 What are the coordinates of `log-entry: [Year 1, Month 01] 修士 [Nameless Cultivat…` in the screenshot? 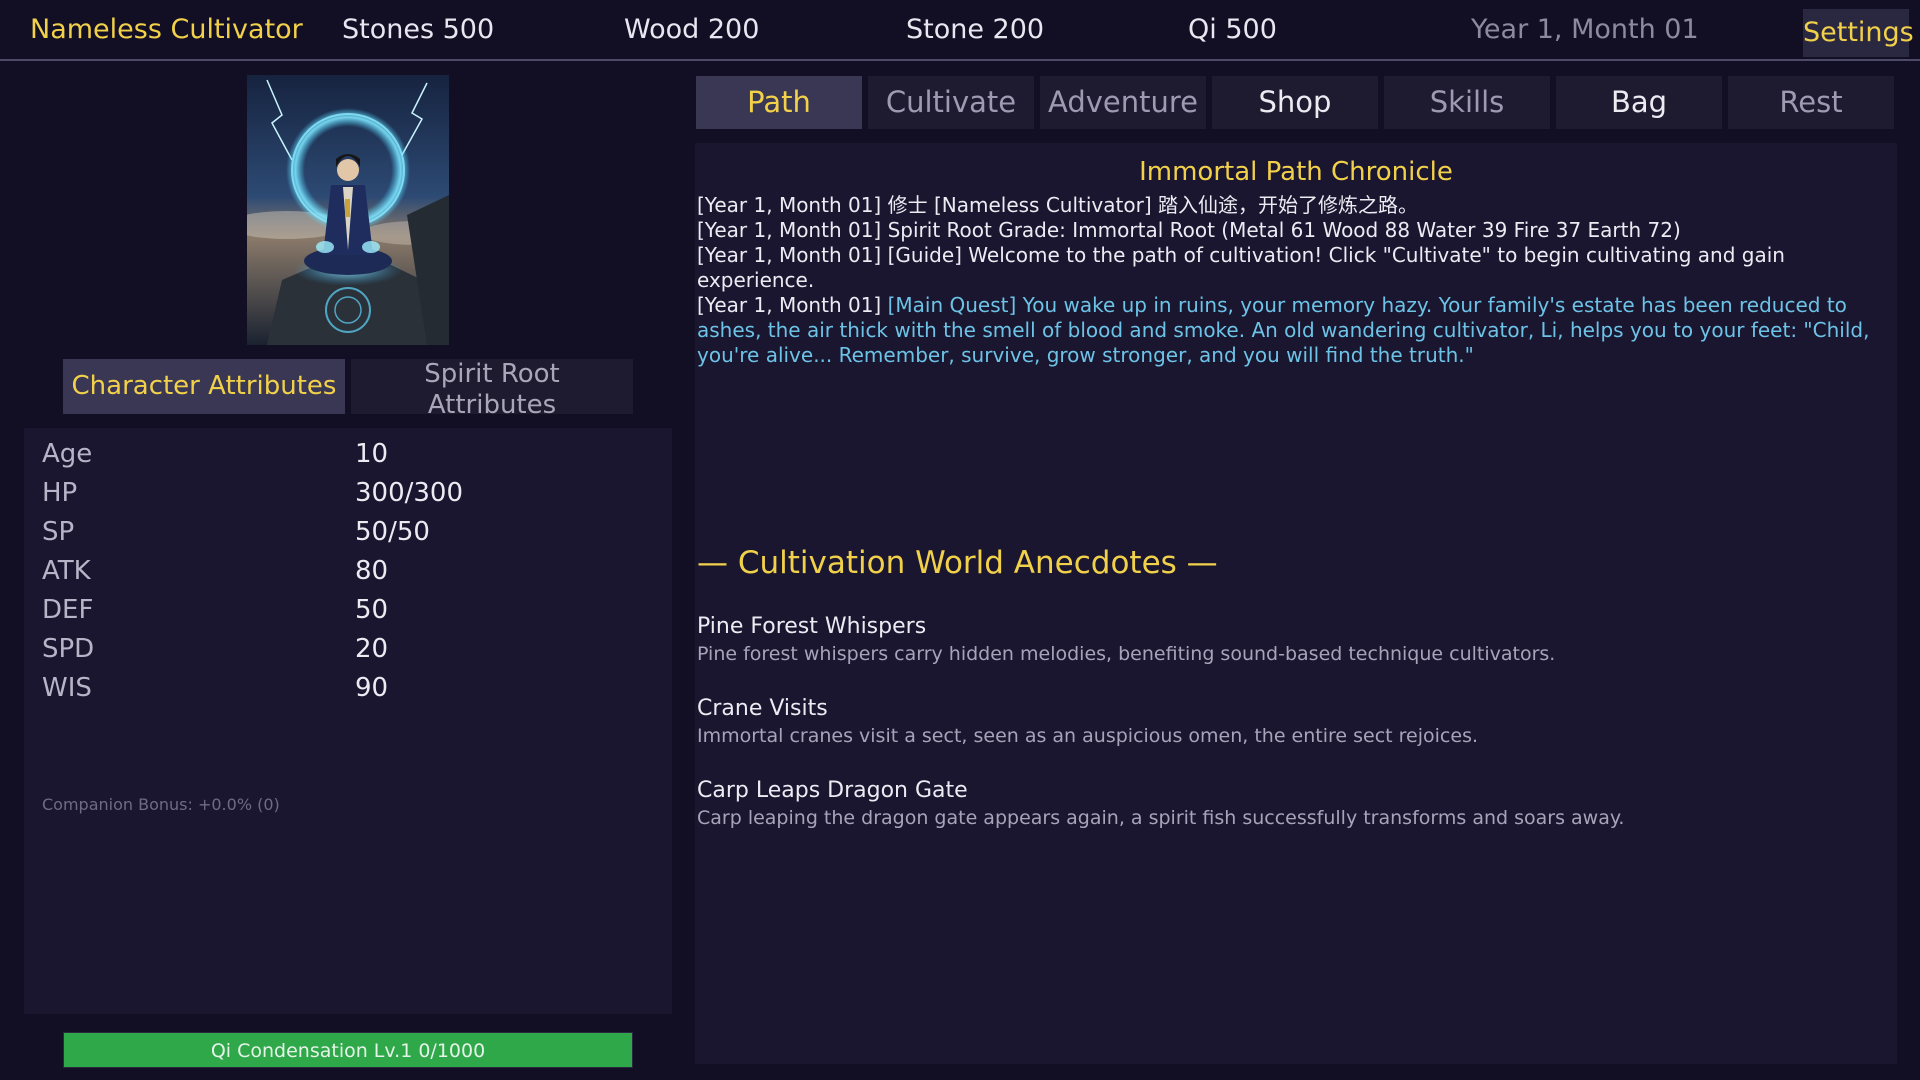 It's located at (1295, 205).